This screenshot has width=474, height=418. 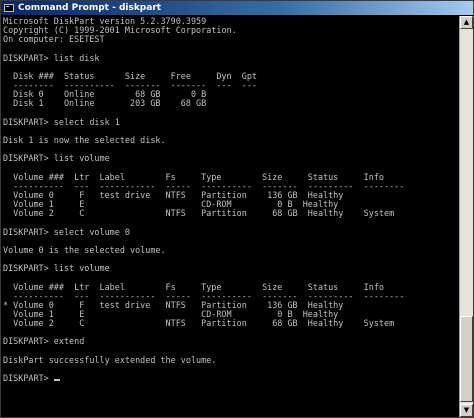 What do you see at coordinates (66, 231) in the screenshot?
I see `console-line: DISKPART> select volume 0` at bounding box center [66, 231].